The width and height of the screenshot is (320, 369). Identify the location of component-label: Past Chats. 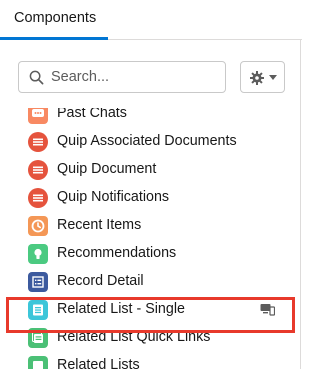
(92, 114).